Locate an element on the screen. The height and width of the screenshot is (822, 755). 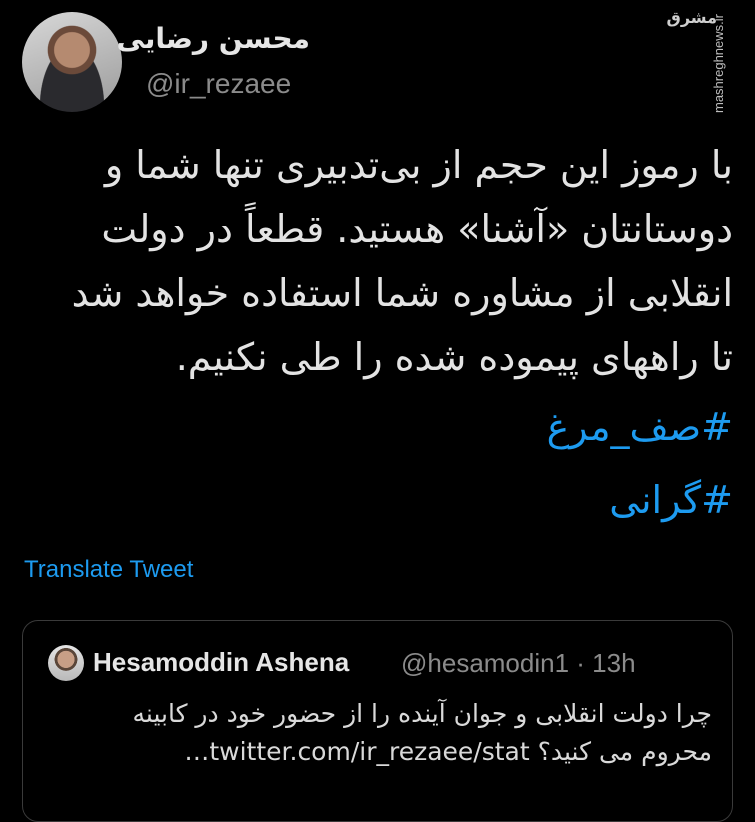
hashtag-saf-morgh: #صف_مرغ is located at coordinates (640, 427).